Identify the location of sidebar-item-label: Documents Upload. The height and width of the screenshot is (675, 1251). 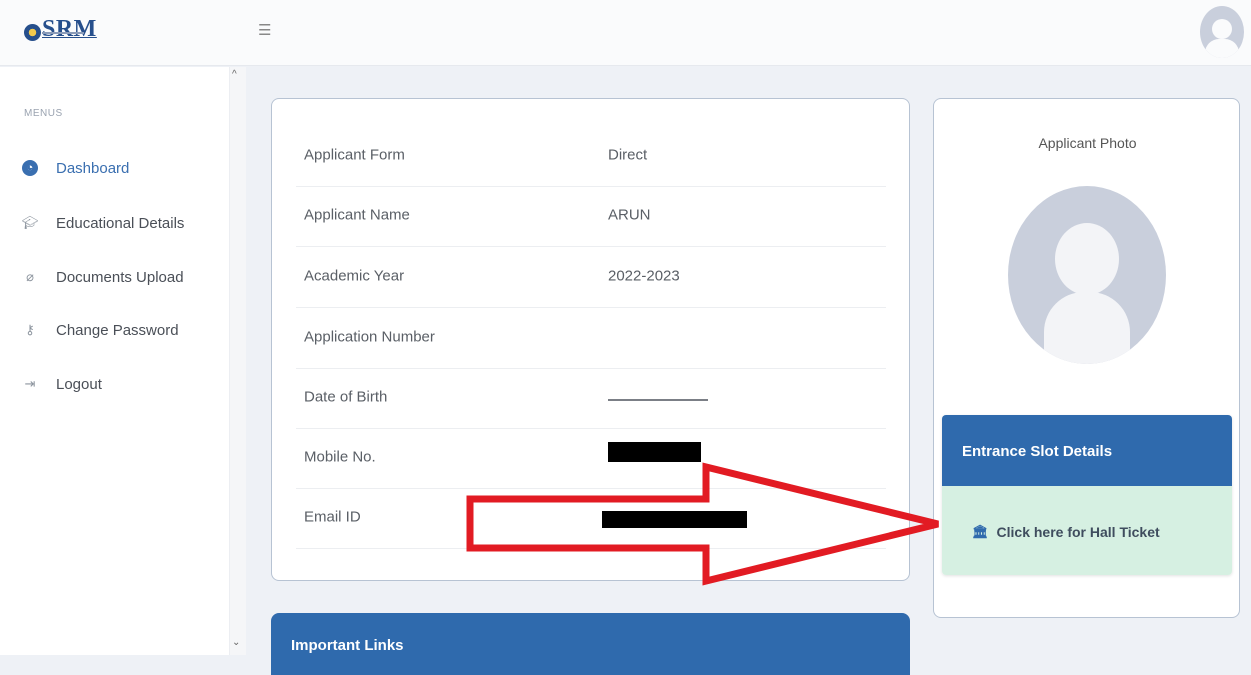
(120, 277).